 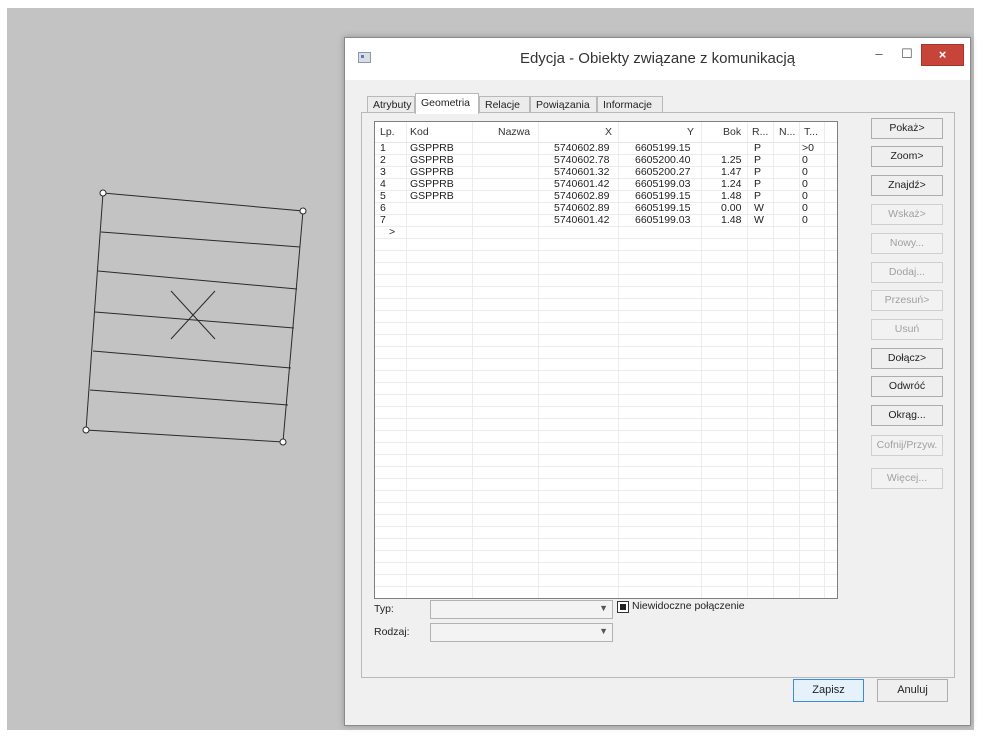 I want to click on tab-geometria: Geometria, so click(x=447, y=103).